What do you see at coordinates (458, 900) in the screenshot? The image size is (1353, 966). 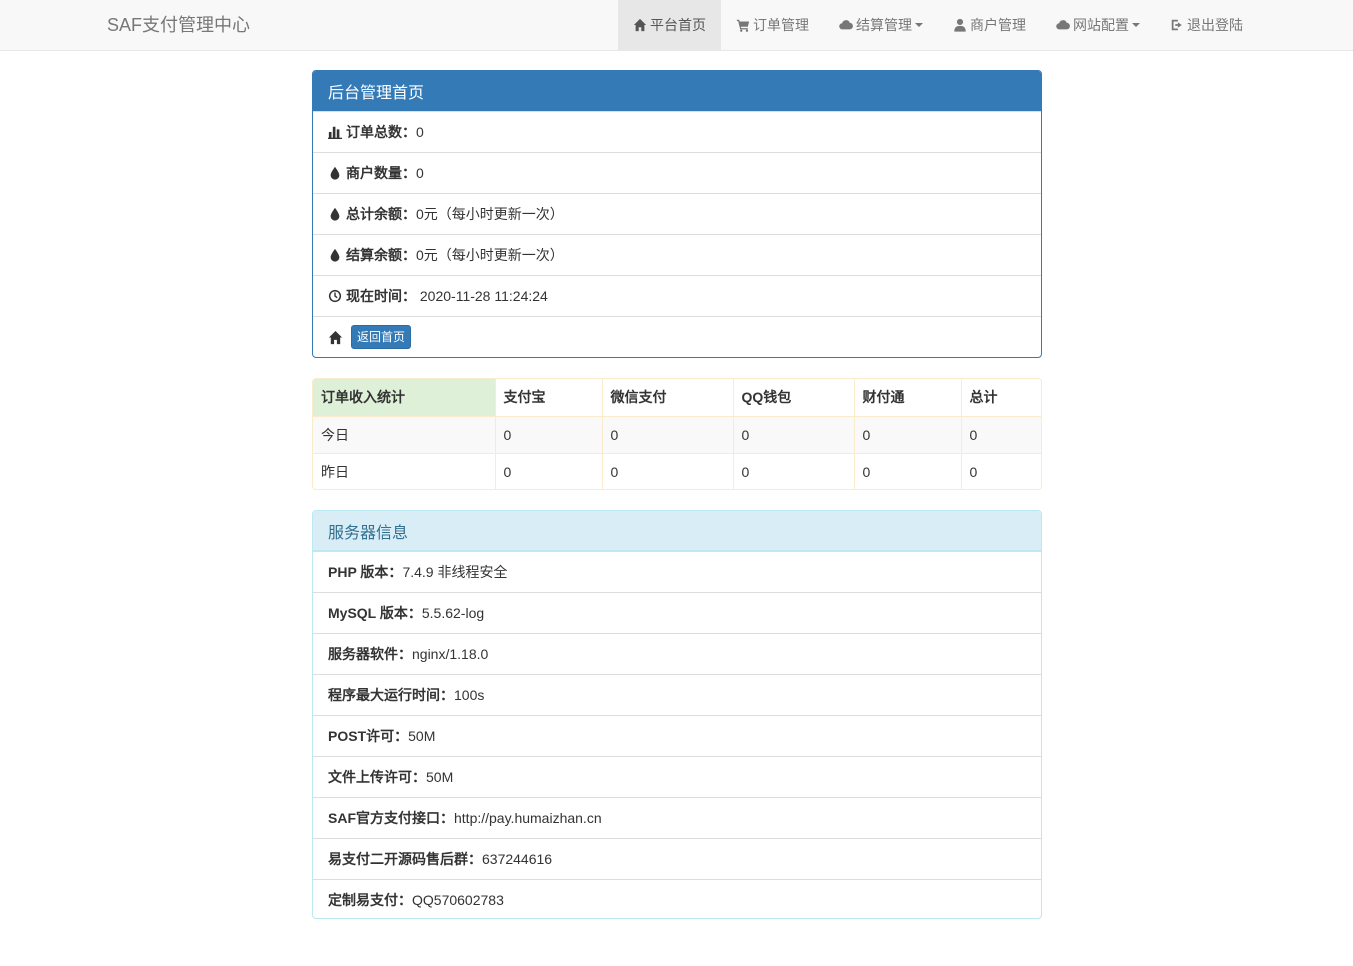 I see `item-value: QQ570602783` at bounding box center [458, 900].